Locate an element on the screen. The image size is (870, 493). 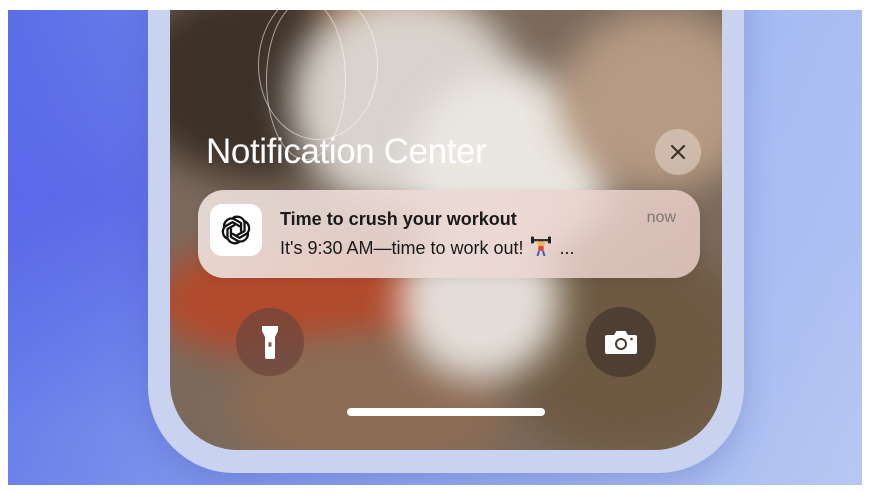
close-icon is located at coordinates (678, 152).